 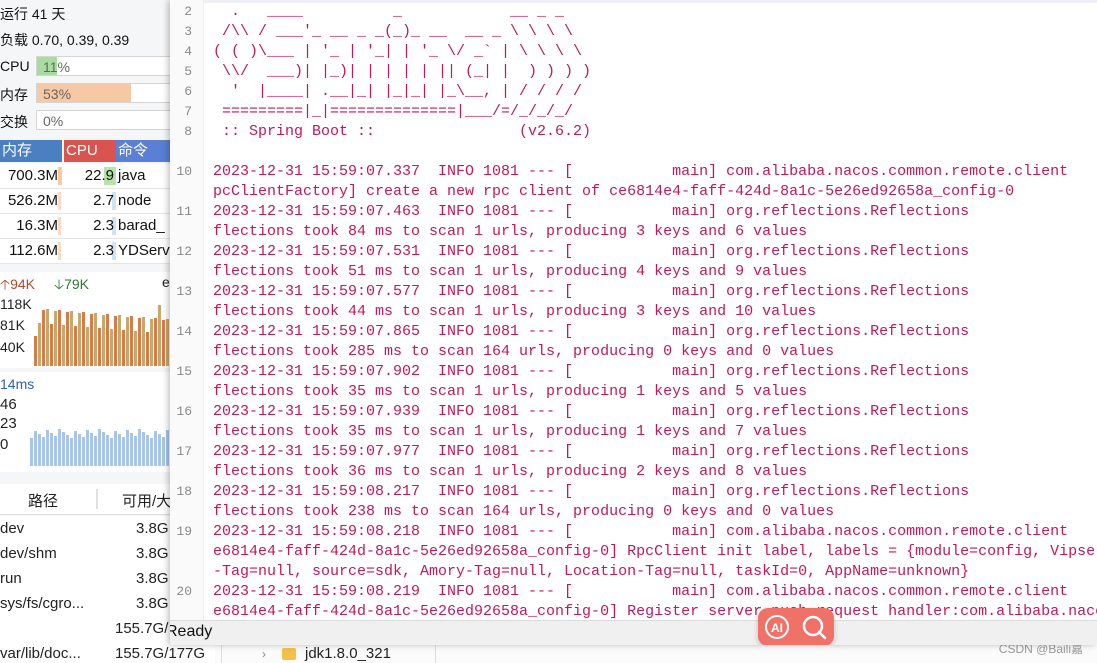 I want to click on line-number: 3, so click(x=188, y=31).